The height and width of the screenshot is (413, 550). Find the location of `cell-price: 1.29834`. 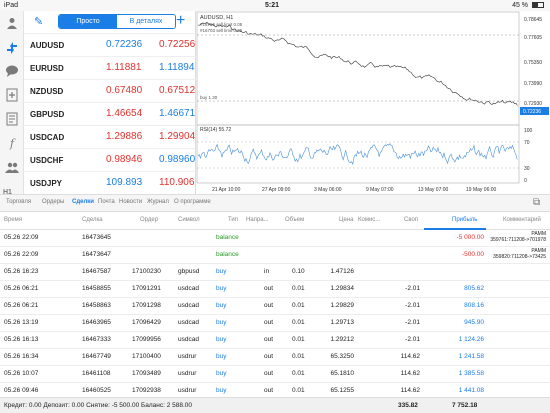

cell-price: 1.29834 is located at coordinates (342, 288).